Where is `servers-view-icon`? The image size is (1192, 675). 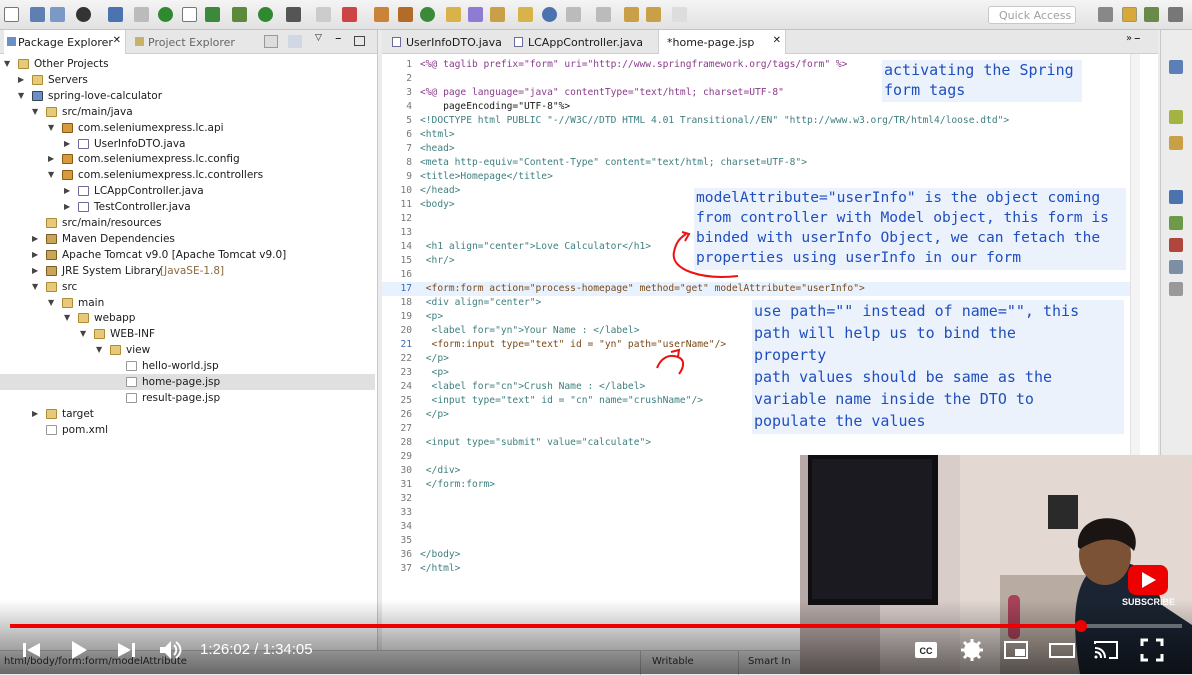 servers-view-icon is located at coordinates (1176, 223).